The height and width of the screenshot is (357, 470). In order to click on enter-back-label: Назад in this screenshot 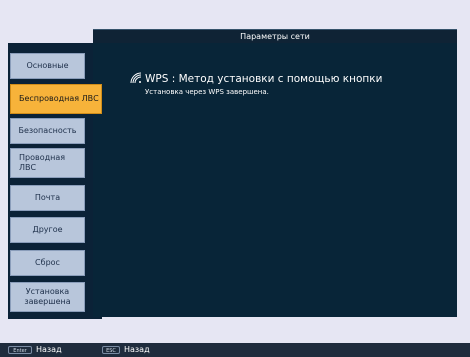, I will do `click(49, 350)`.